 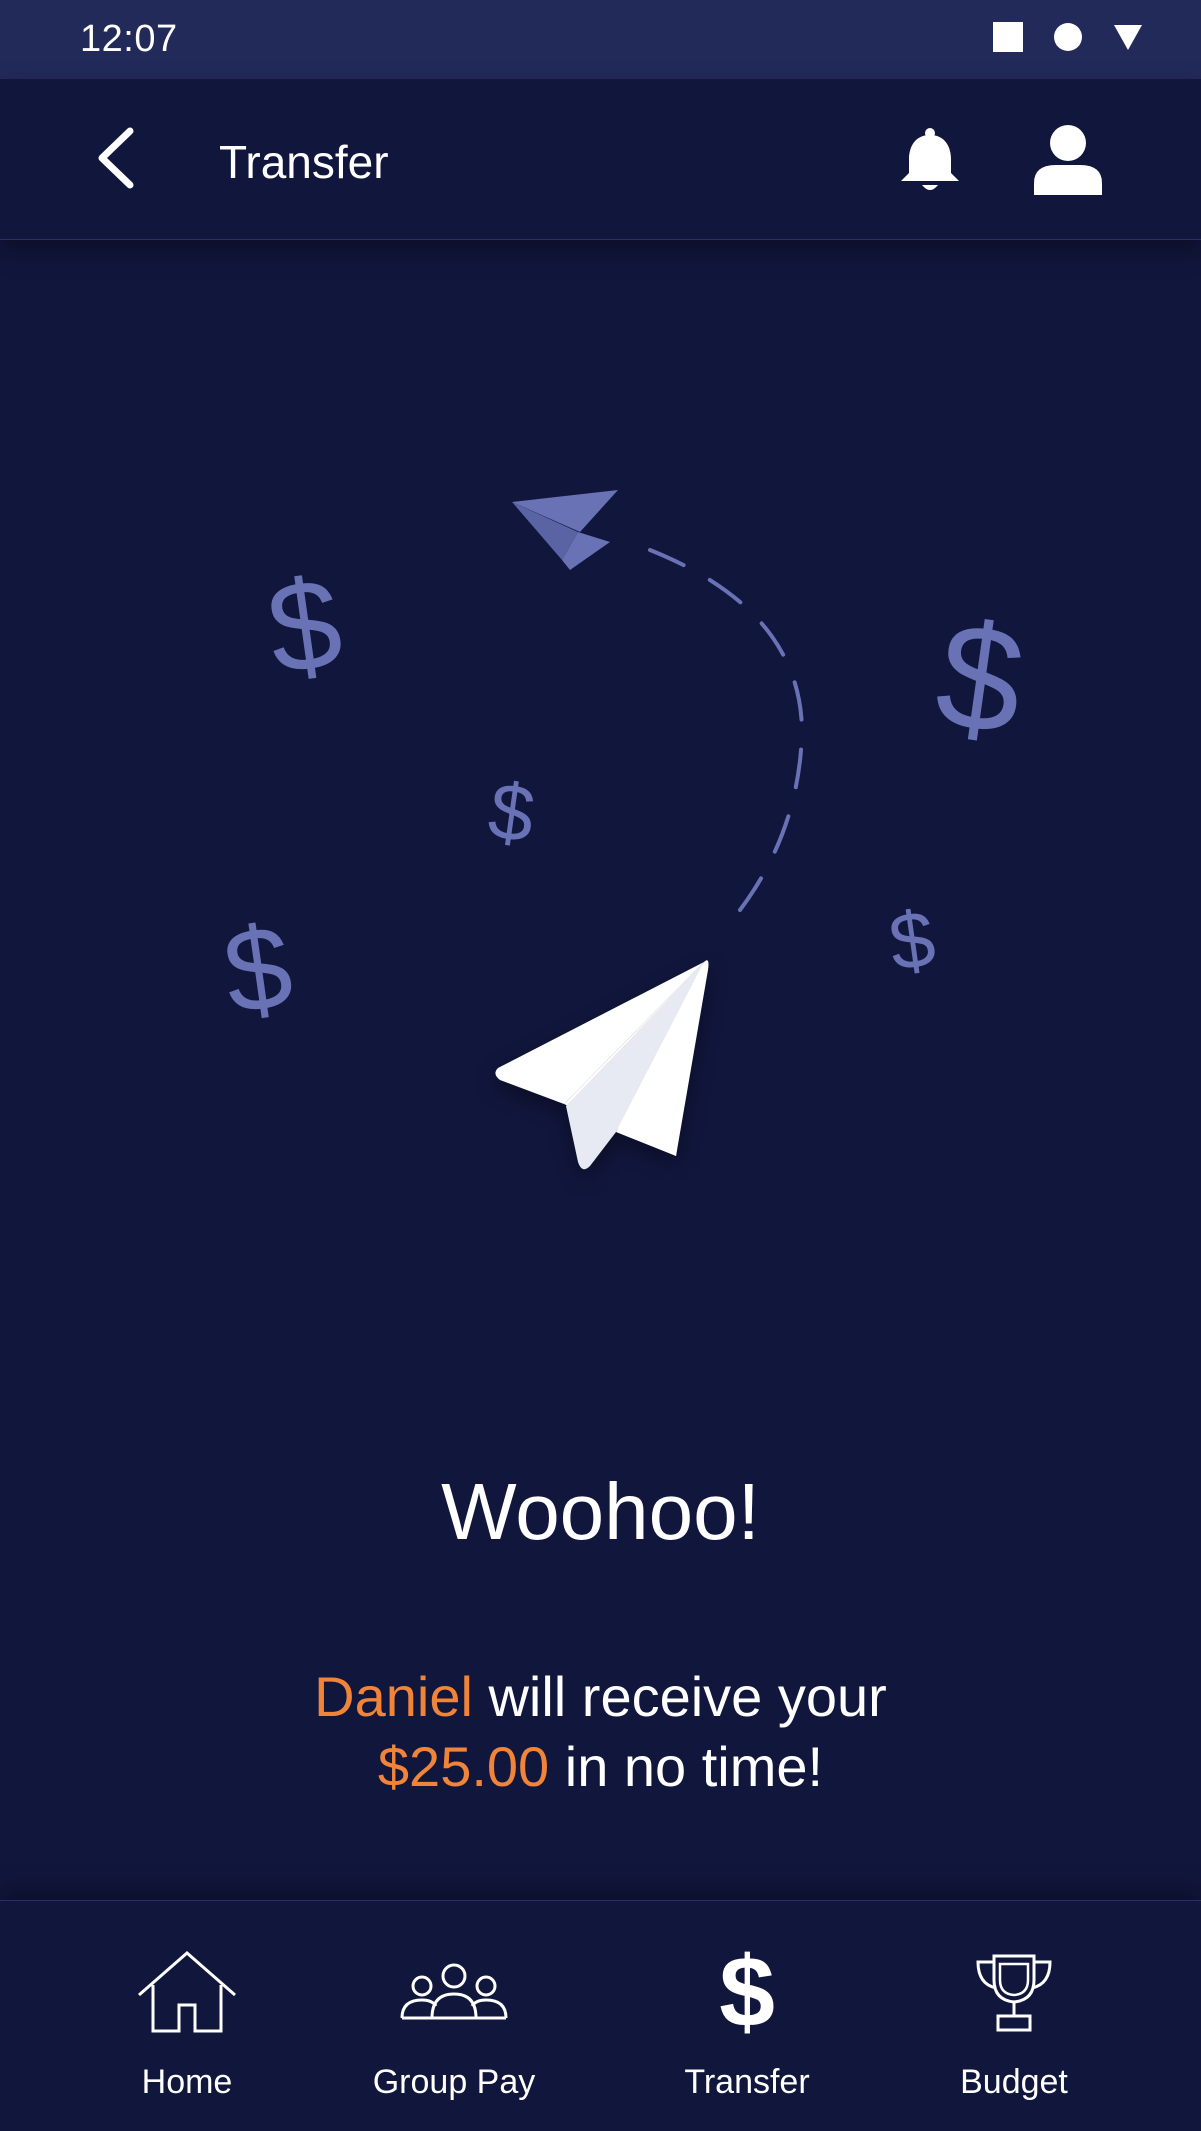 What do you see at coordinates (1008, 39) in the screenshot?
I see `square-icon` at bounding box center [1008, 39].